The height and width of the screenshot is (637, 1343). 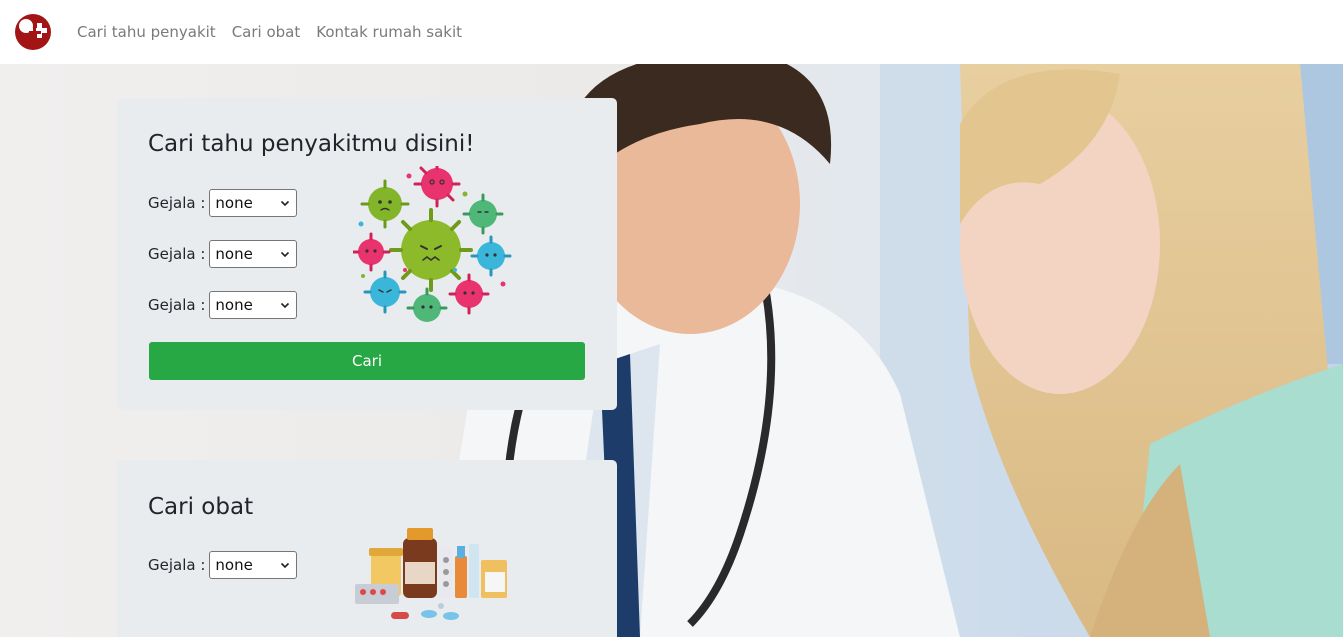 I want to click on symptom-select-1: none, so click(x=253, y=203).